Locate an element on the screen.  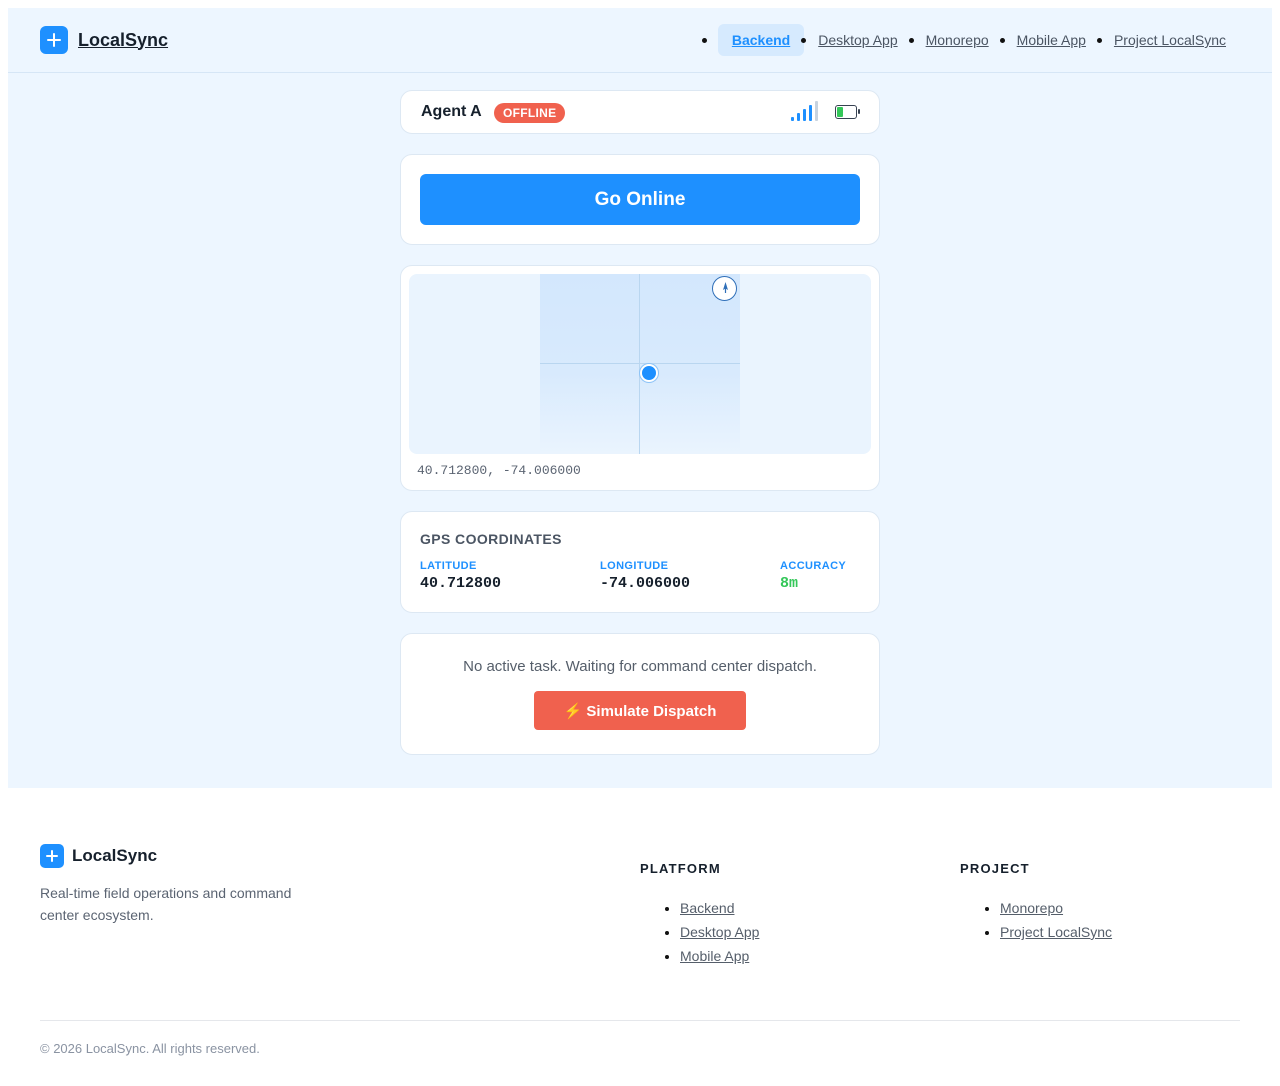
battery-level is located at coordinates (840, 112).